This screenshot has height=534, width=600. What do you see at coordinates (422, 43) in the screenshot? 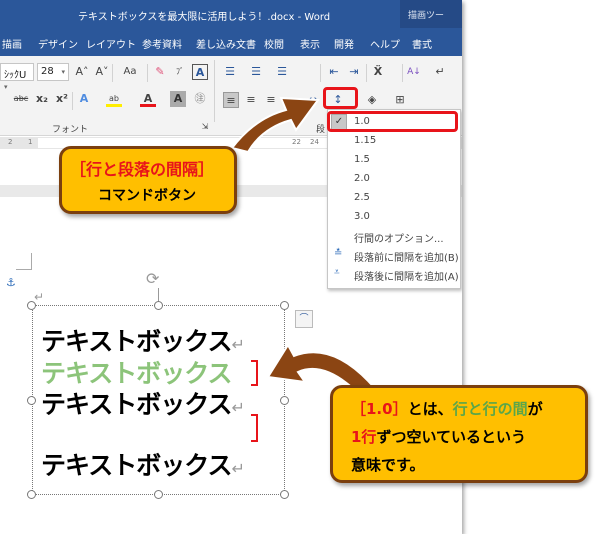
I see `tab-format: 書式` at bounding box center [422, 43].